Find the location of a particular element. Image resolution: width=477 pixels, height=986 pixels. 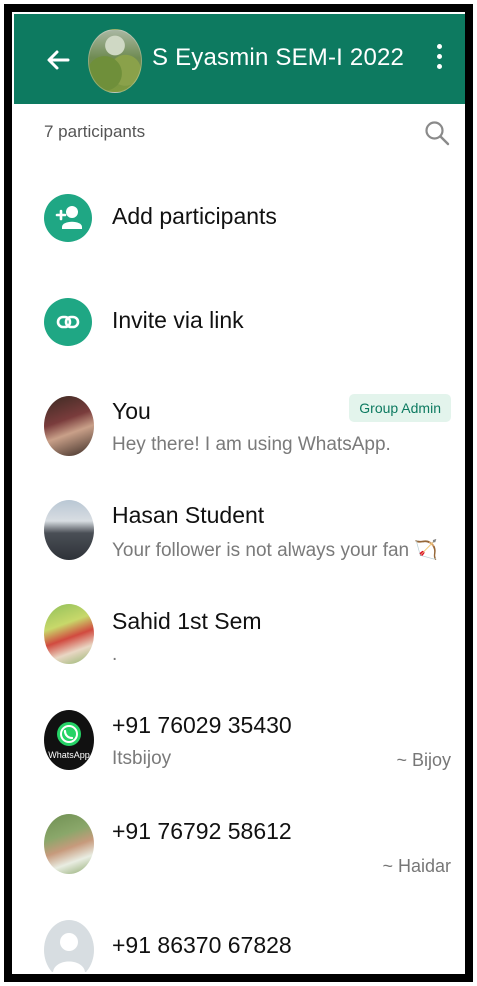

participant-name: Sahid 1st Sem is located at coordinates (187, 621).